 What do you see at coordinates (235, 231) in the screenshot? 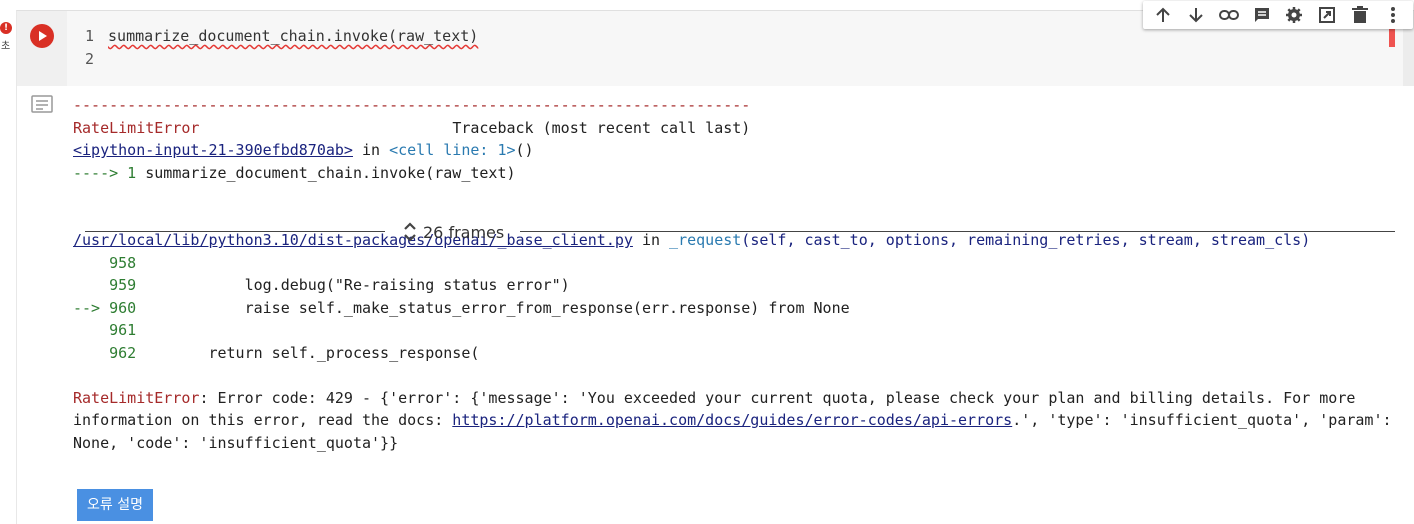
I see `frames-divider-left` at bounding box center [235, 231].